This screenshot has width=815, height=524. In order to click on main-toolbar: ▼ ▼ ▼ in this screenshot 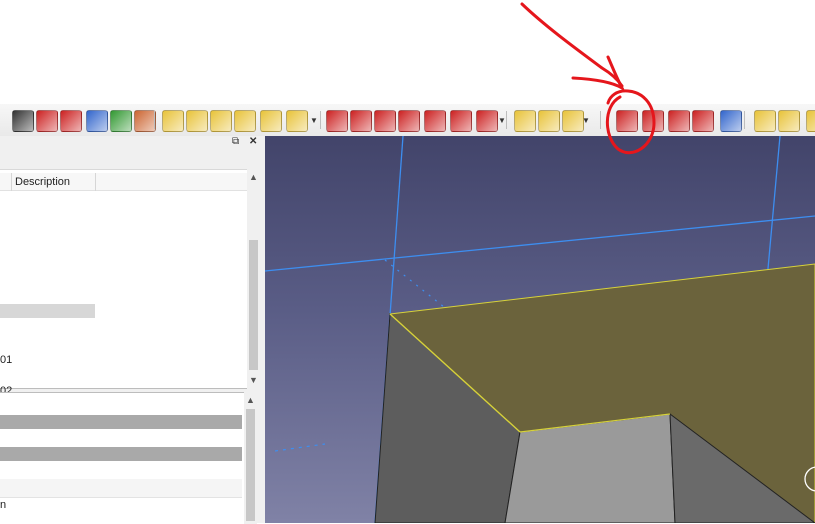, I will do `click(407, 120)`.